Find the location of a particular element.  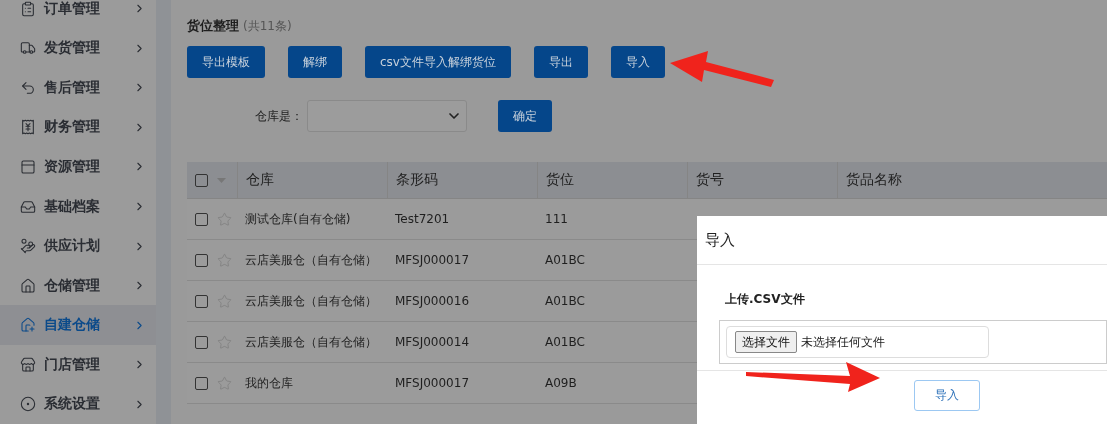

undo-icon is located at coordinates (28, 87).